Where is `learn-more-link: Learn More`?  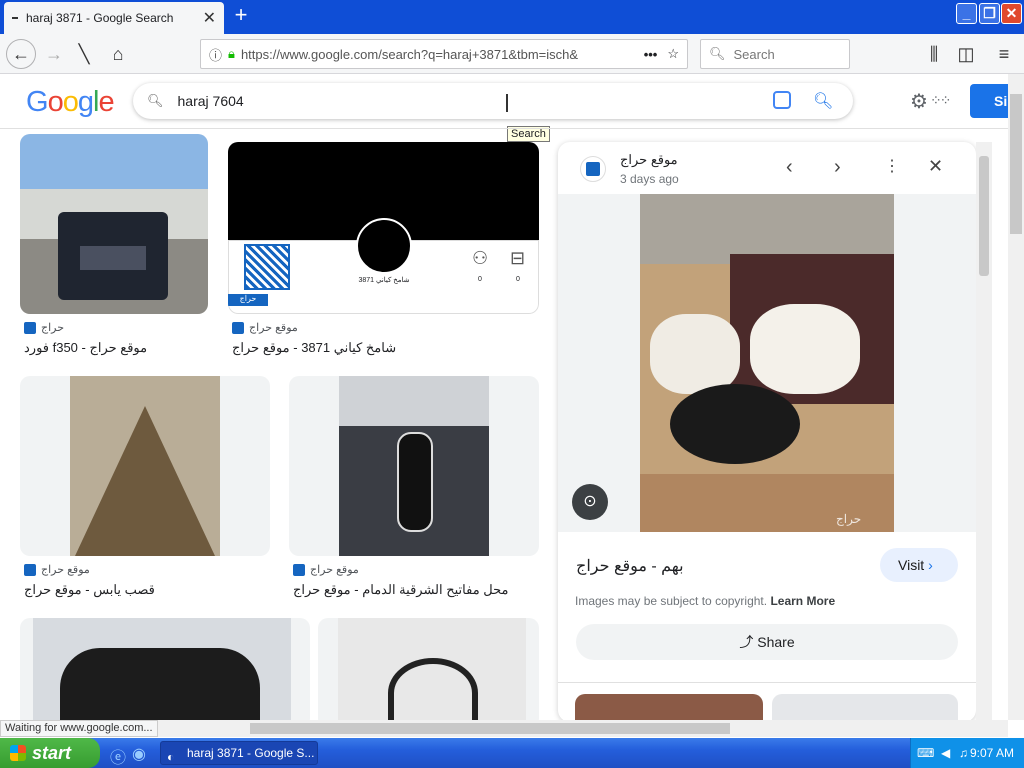
learn-more-link: Learn More is located at coordinates (802, 601).